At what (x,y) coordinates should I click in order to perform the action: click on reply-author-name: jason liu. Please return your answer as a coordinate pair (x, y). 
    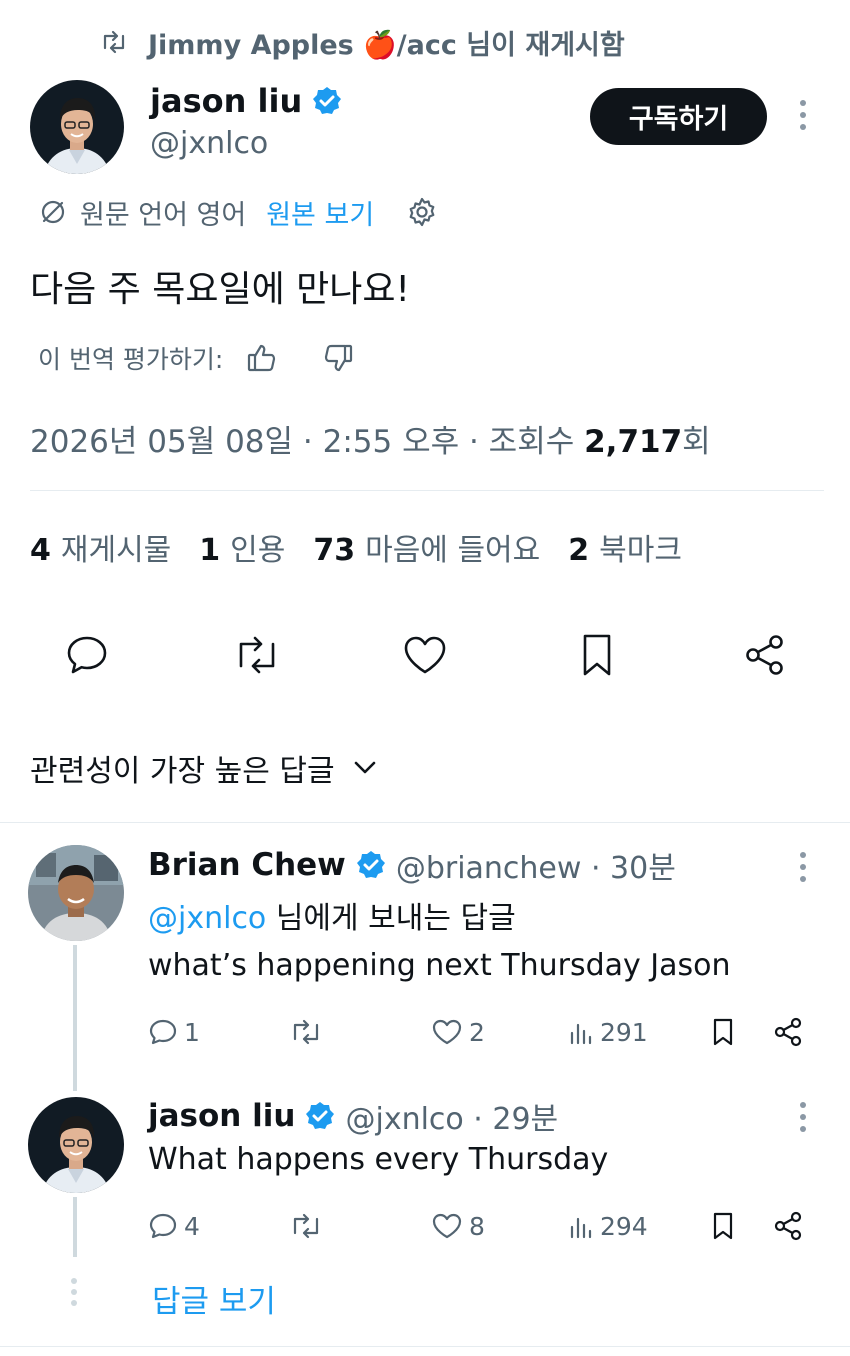
    Looking at the image, I should click on (221, 1116).